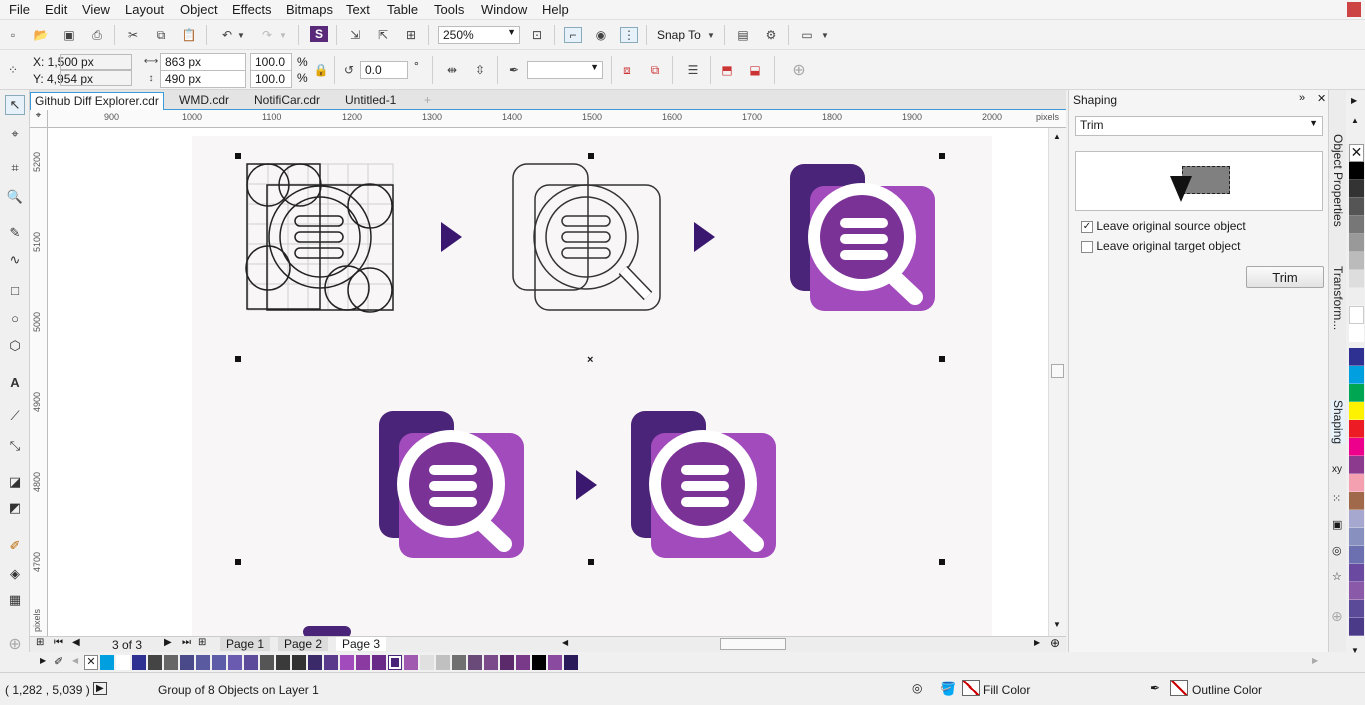 This screenshot has width=1365, height=705. Describe the element at coordinates (144, 9) in the screenshot. I see `menu-layout: Layout` at that location.